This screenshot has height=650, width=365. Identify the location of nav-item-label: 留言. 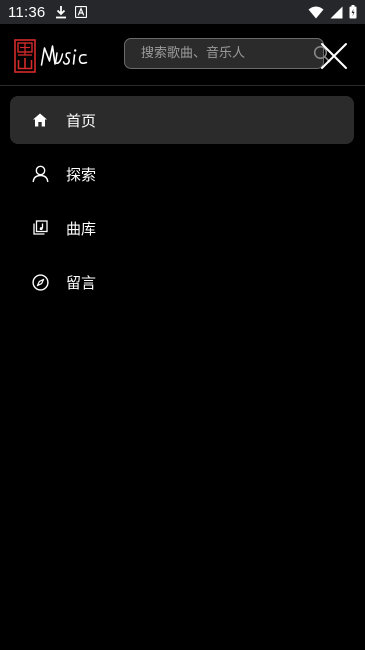
(81, 282).